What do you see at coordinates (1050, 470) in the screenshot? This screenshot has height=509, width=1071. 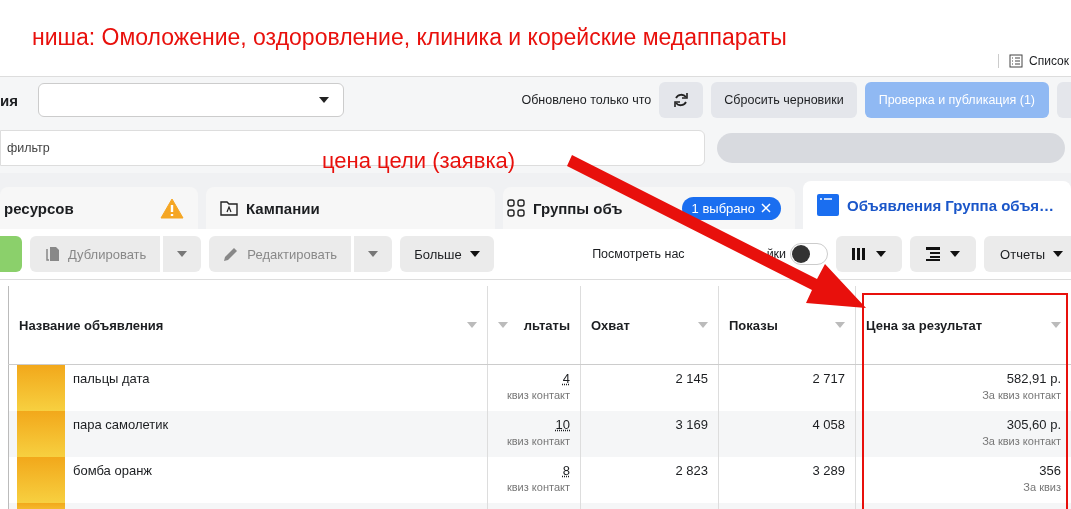 I see `cost-value: 356` at bounding box center [1050, 470].